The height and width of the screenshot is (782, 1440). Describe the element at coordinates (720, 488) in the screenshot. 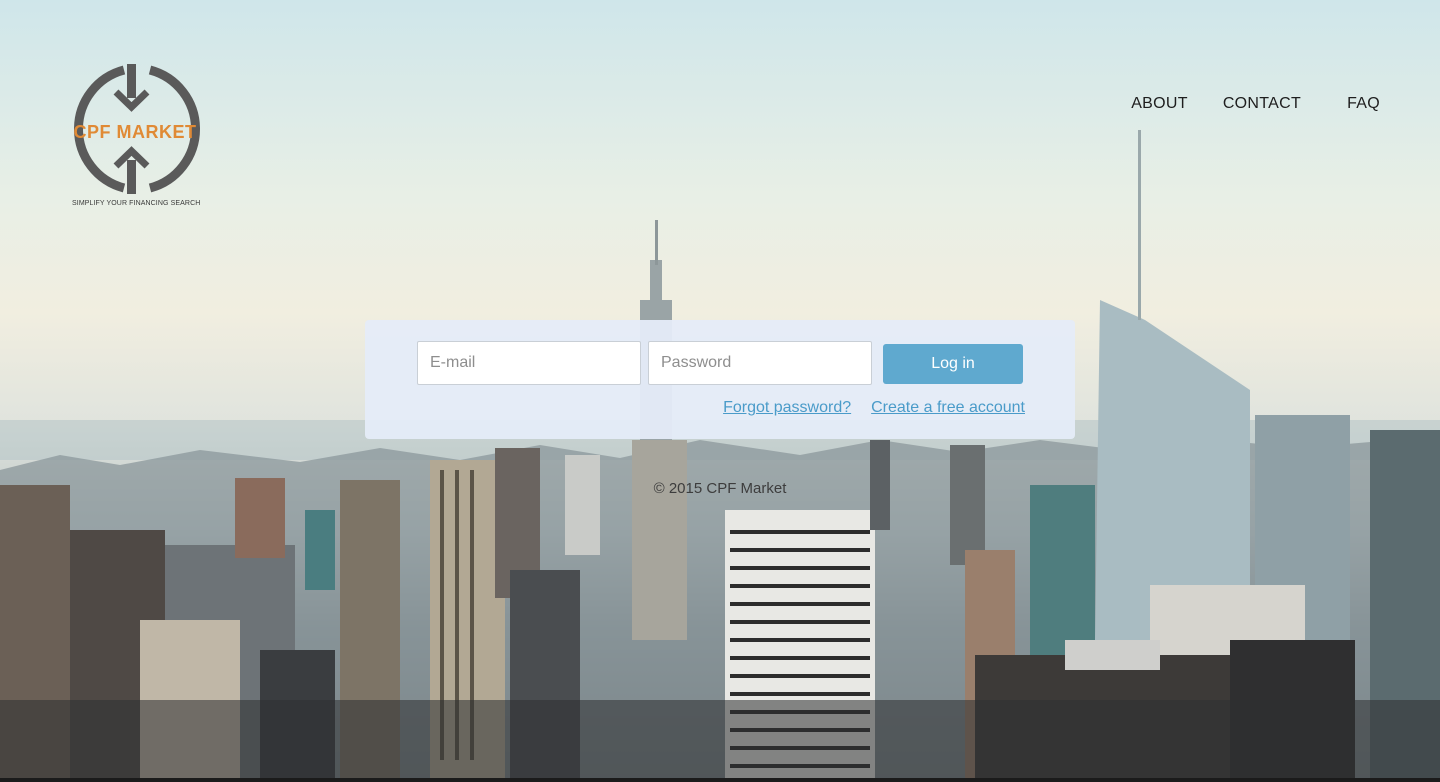

I see `copyright-text: © 2015 CPF Market` at that location.